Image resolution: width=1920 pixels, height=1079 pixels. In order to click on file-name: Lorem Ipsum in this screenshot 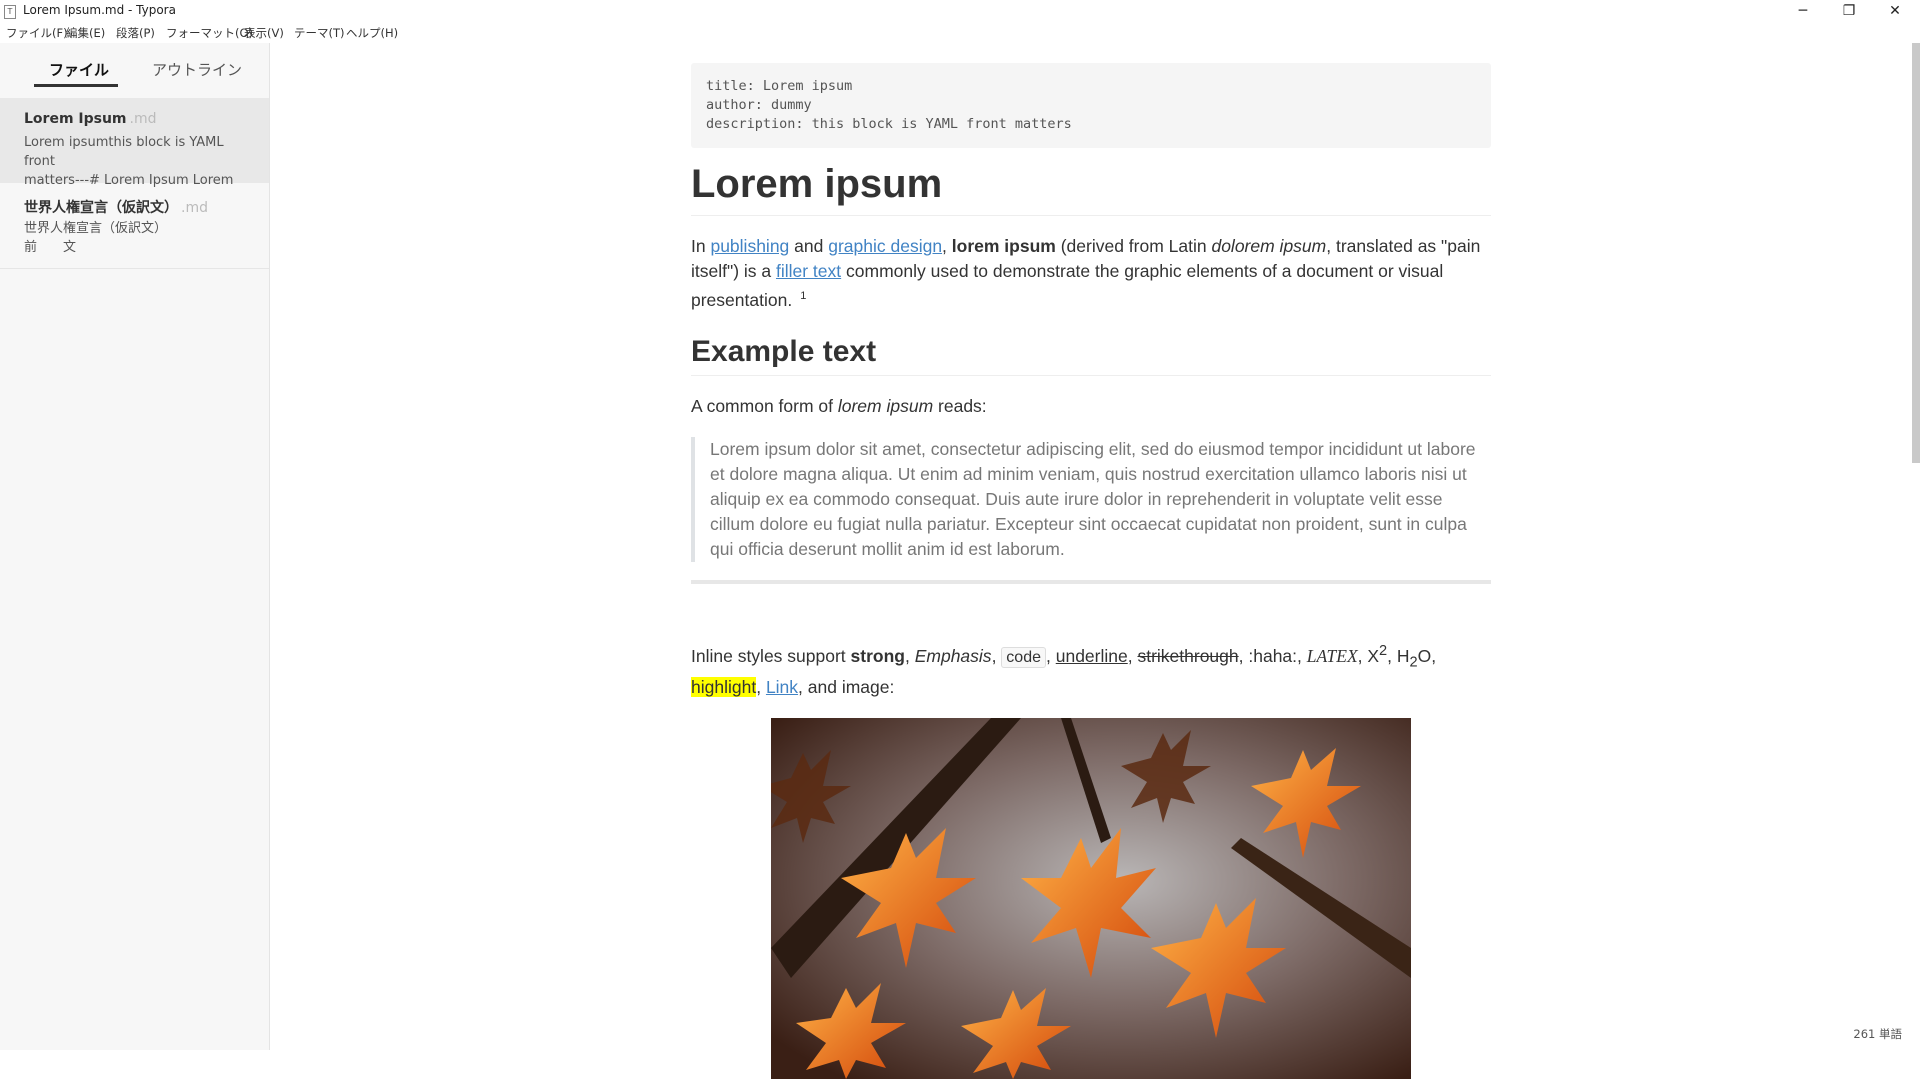, I will do `click(75, 119)`.